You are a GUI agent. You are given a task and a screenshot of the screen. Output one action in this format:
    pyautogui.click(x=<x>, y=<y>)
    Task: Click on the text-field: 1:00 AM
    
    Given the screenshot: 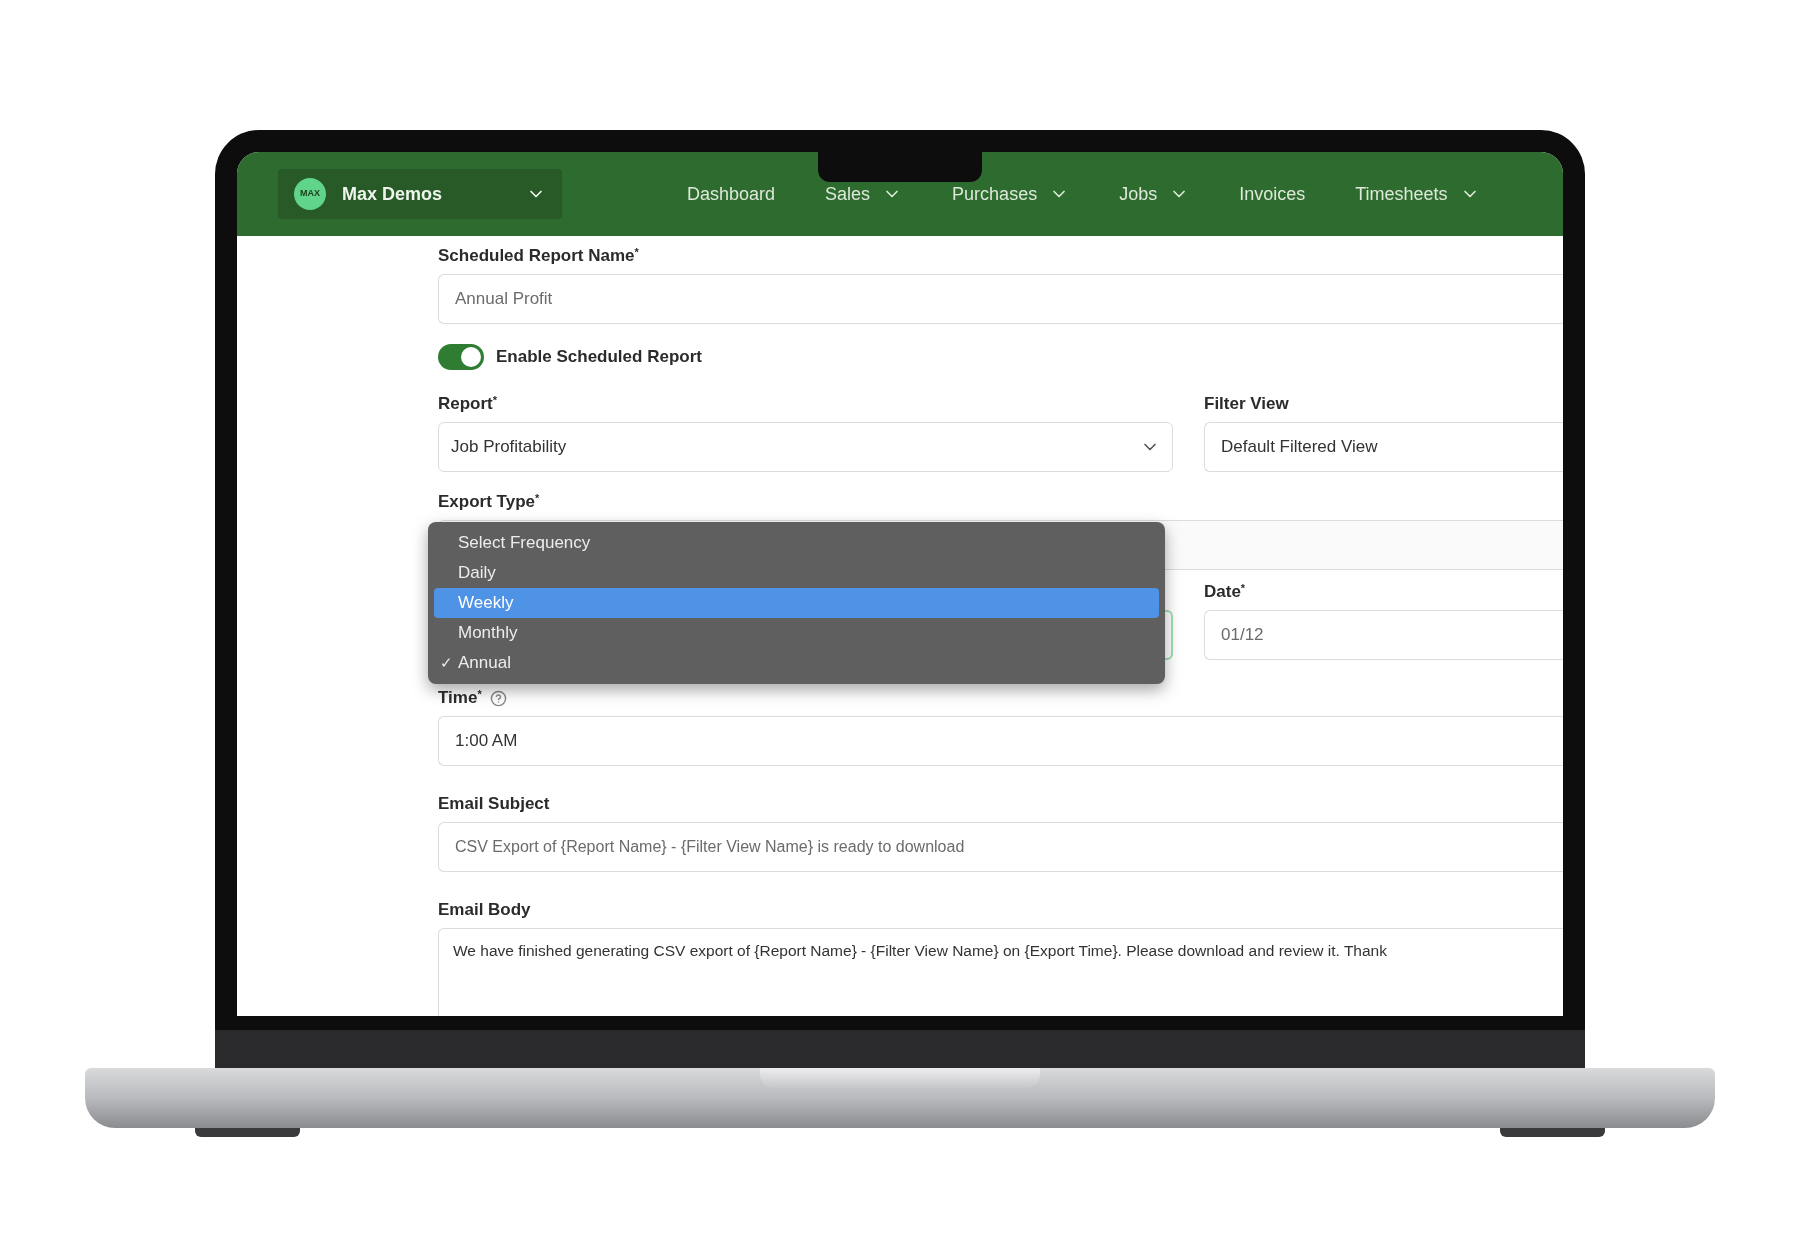 What is the action you would take?
    pyautogui.click(x=1000, y=741)
    